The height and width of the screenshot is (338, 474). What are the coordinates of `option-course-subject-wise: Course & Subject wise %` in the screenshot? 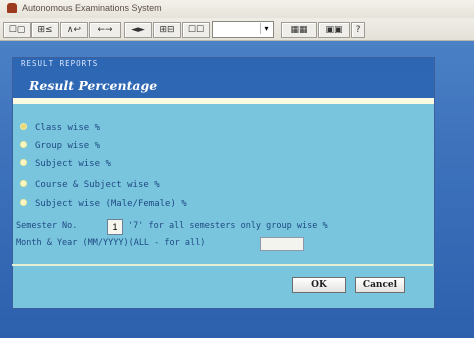 It's located at (90, 185).